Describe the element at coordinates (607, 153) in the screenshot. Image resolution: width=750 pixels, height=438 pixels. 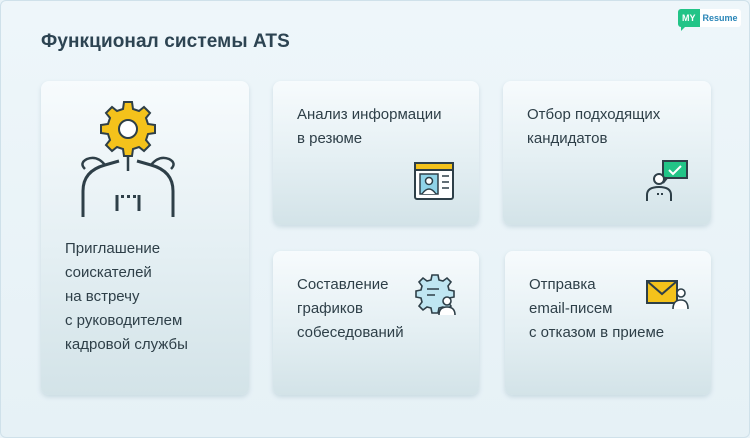
I see `card-candidate-selection: Отбор подходящих кандидатов` at that location.